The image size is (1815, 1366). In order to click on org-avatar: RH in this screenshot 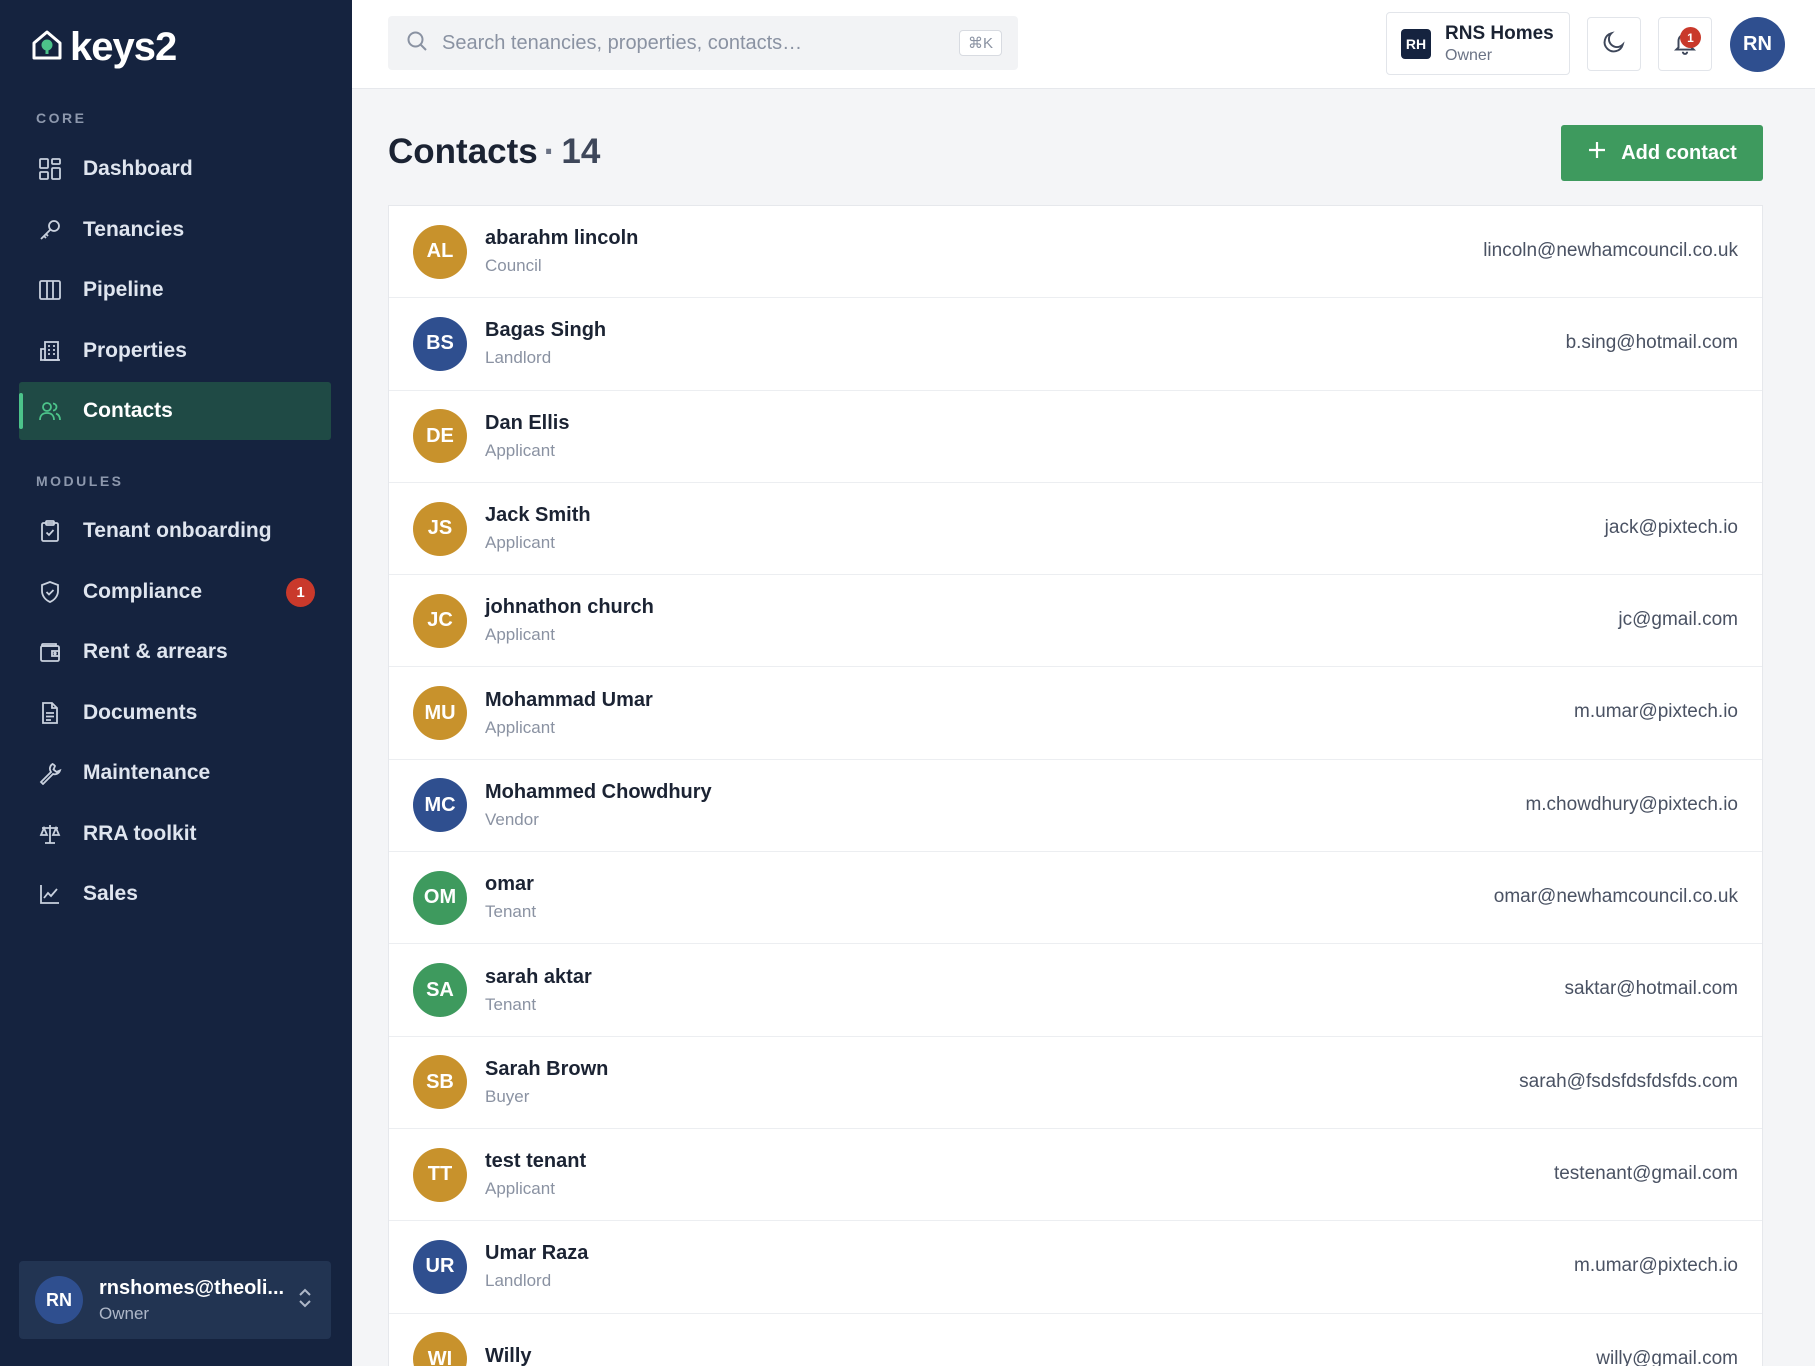, I will do `click(1416, 43)`.